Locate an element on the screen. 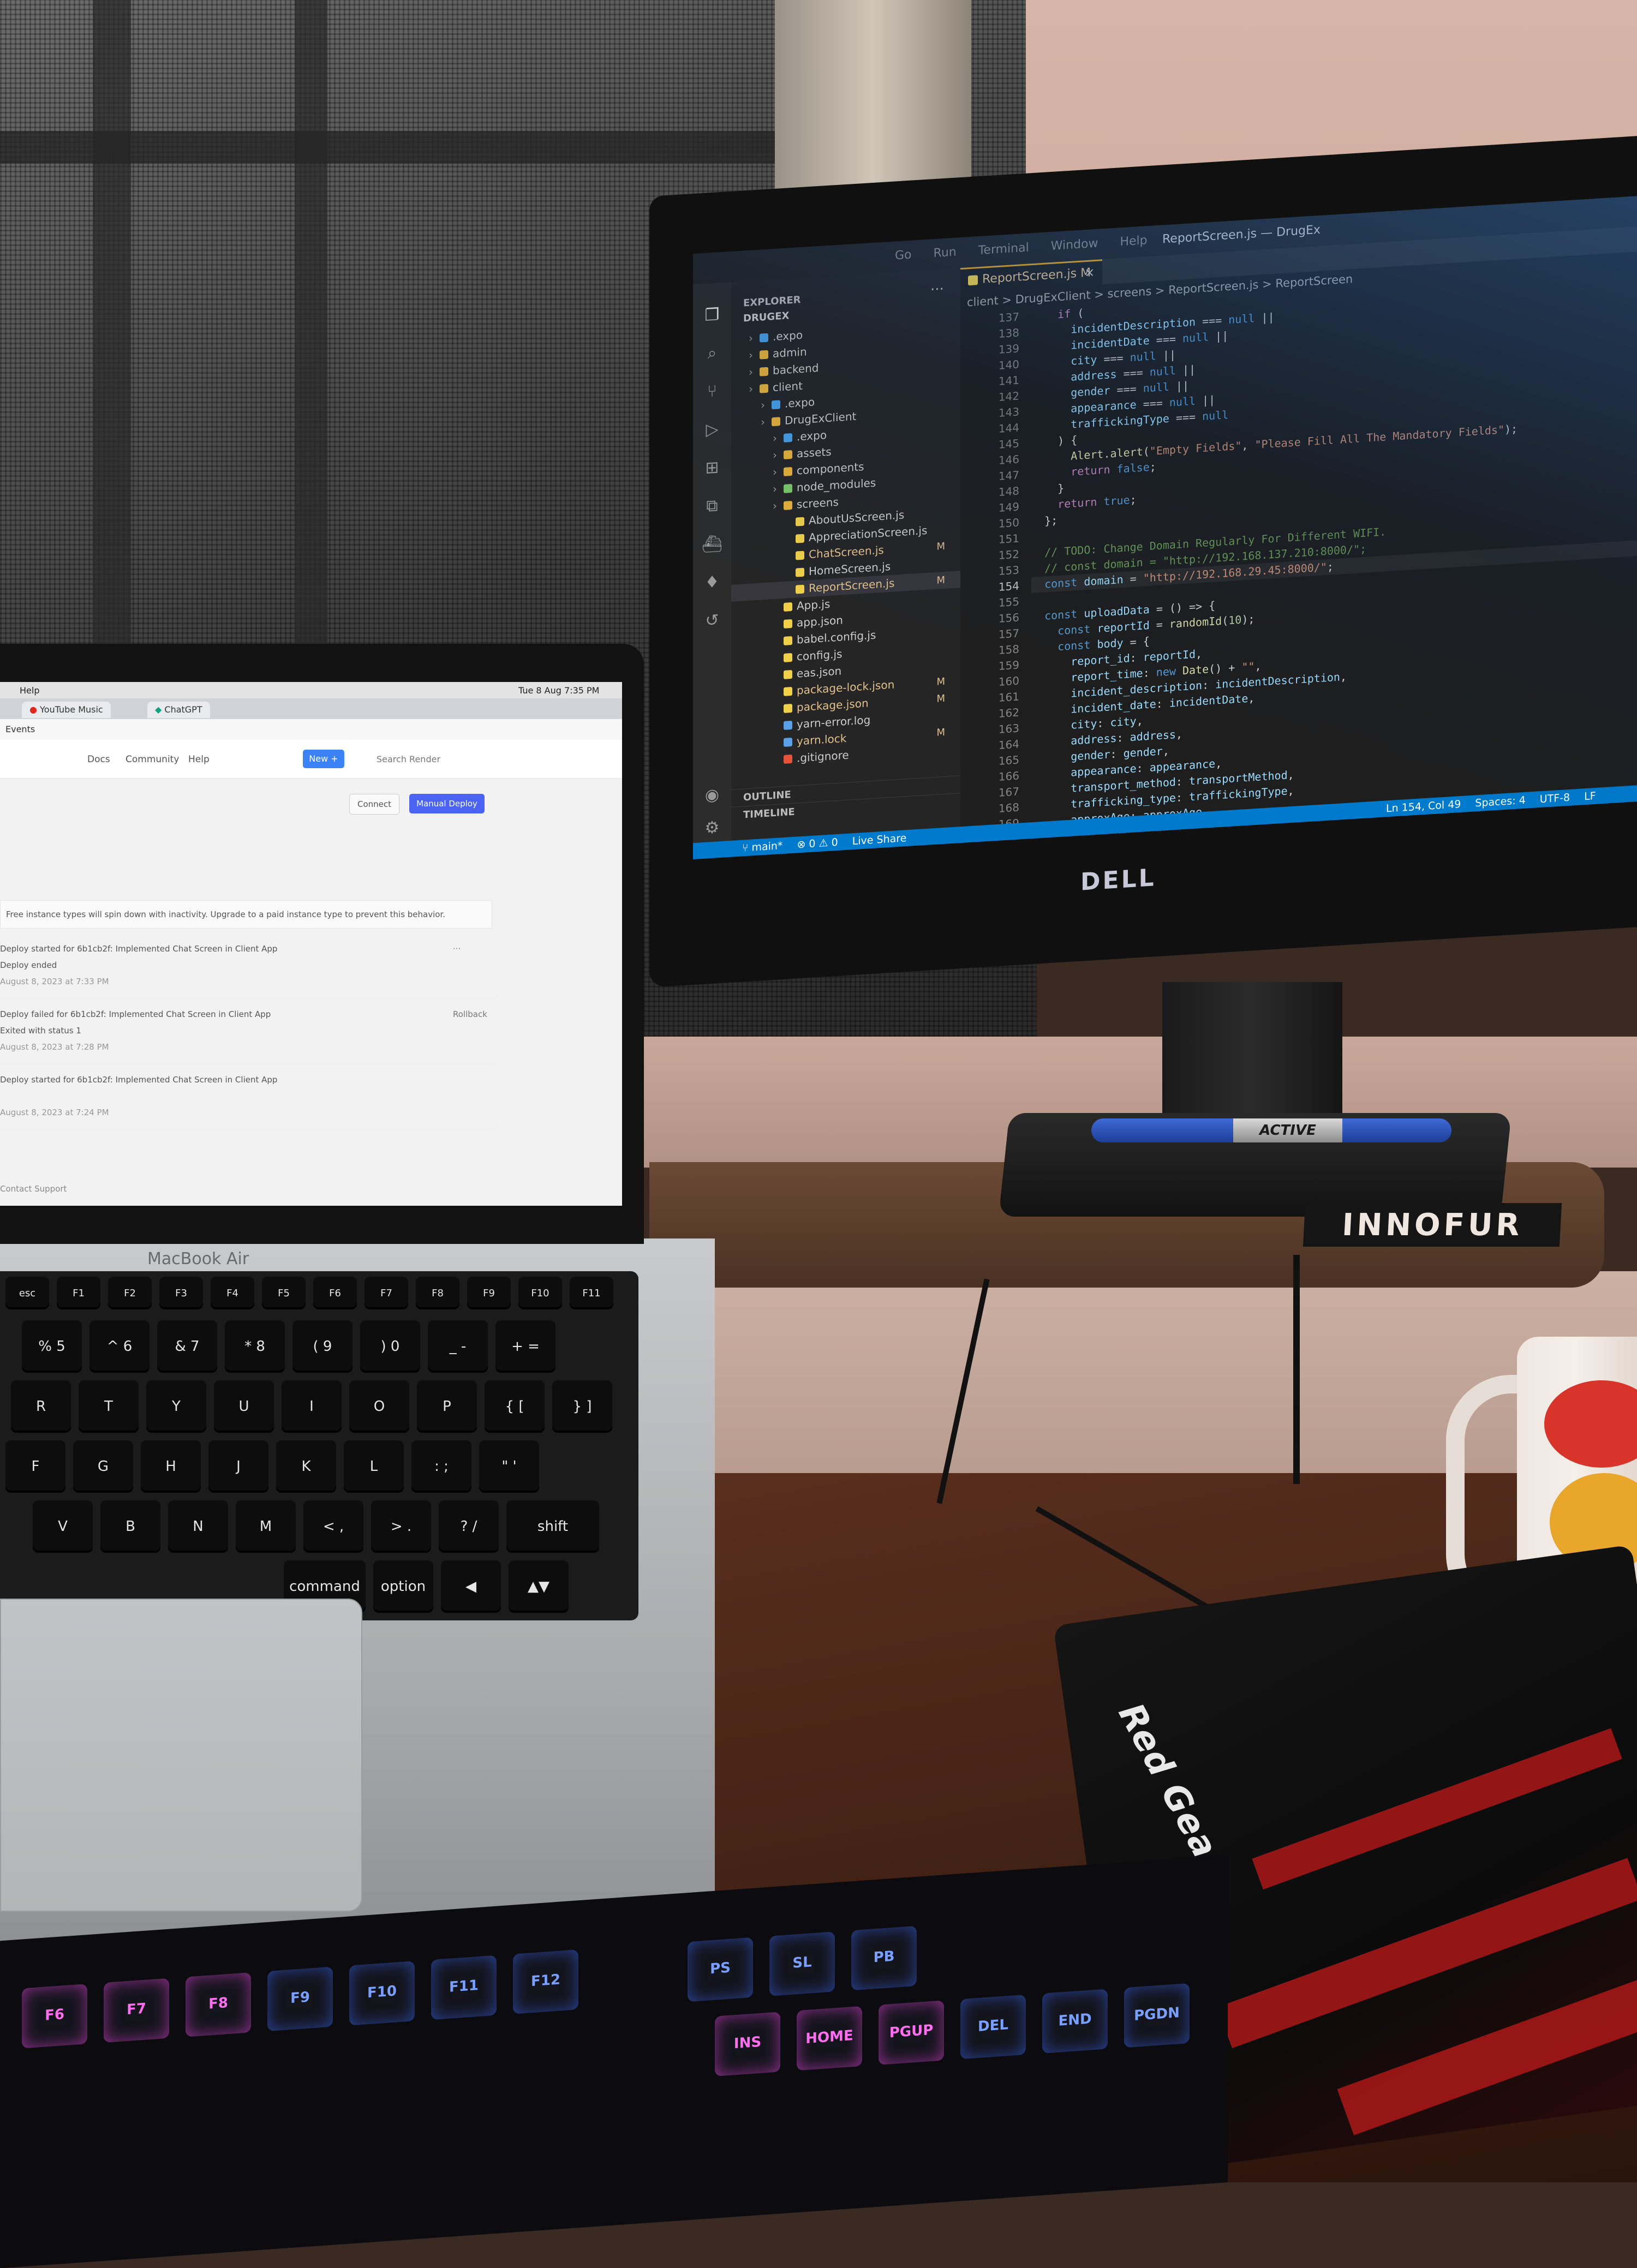 This screenshot has width=1637, height=2268. remote-explorer-icon: ⧉ is located at coordinates (712, 506).